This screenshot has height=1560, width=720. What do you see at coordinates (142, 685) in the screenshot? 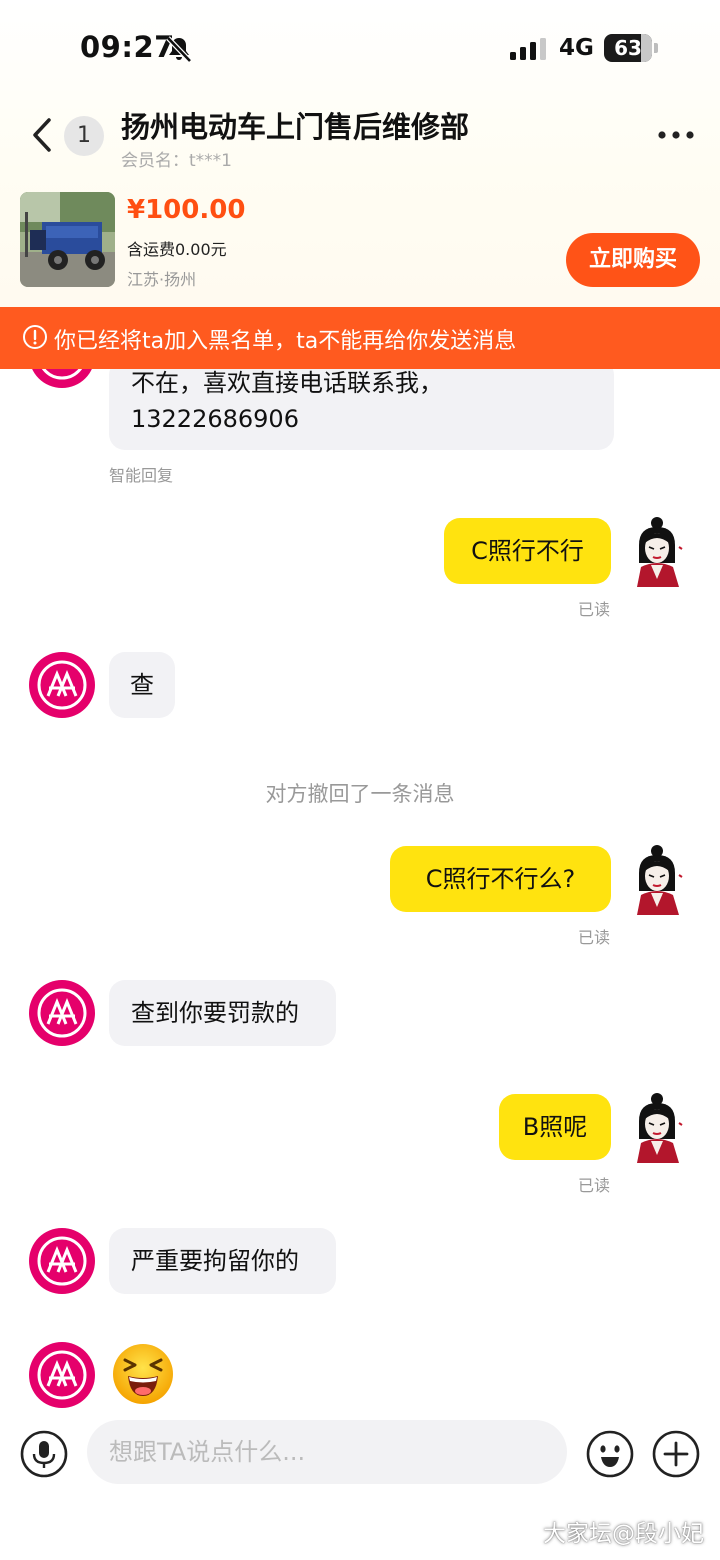
I see `message-bubble-incoming: 查` at bounding box center [142, 685].